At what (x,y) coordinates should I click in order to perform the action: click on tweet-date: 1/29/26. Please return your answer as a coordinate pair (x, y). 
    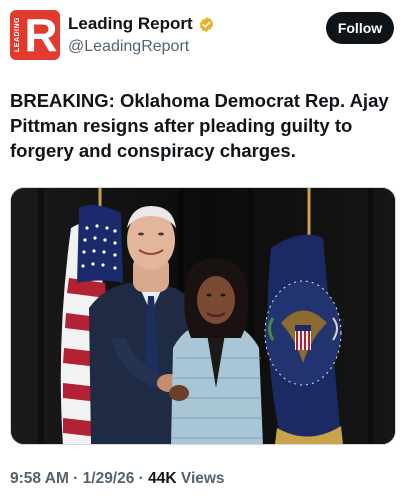
    Looking at the image, I should click on (109, 478).